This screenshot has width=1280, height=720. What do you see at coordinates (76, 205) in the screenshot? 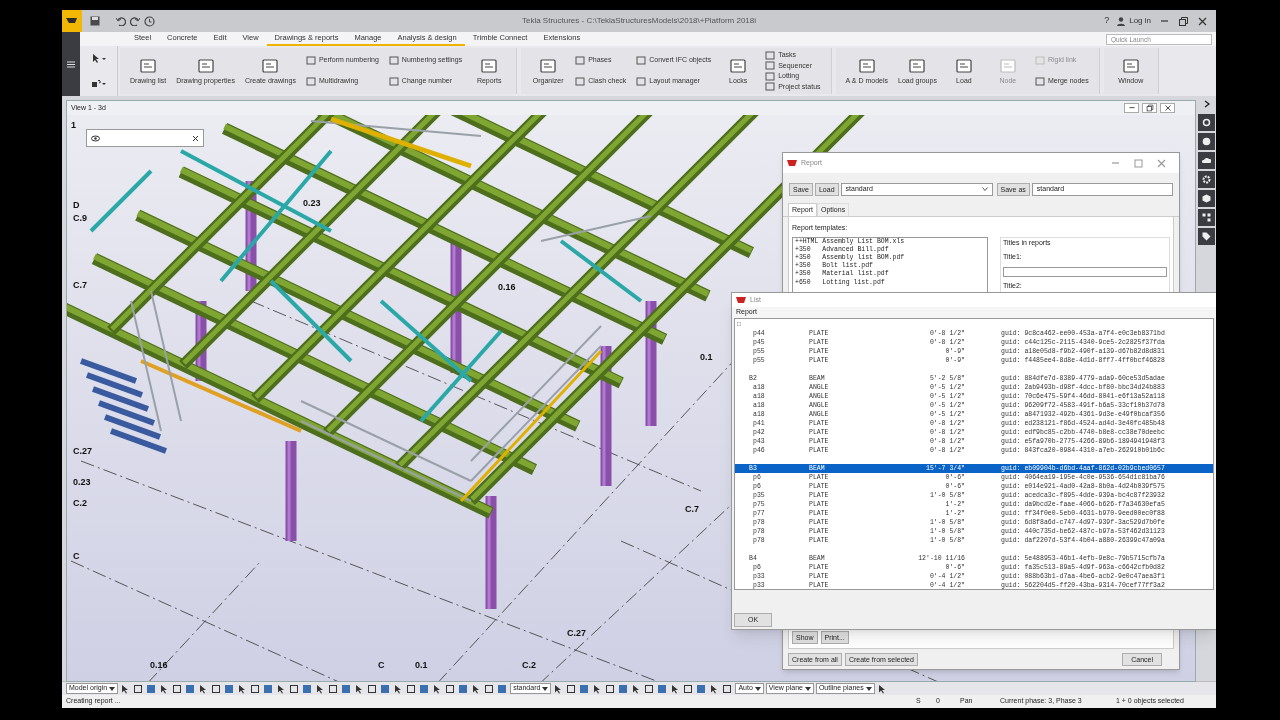
I see `grid-label: D` at bounding box center [76, 205].